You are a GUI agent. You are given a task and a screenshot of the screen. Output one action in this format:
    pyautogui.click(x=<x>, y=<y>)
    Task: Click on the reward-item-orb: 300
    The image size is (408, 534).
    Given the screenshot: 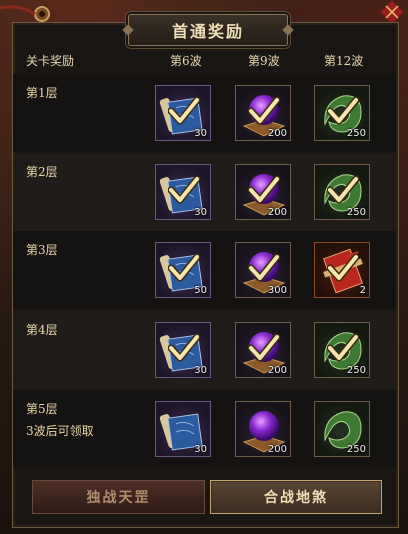 What is the action you would take?
    pyautogui.click(x=263, y=270)
    